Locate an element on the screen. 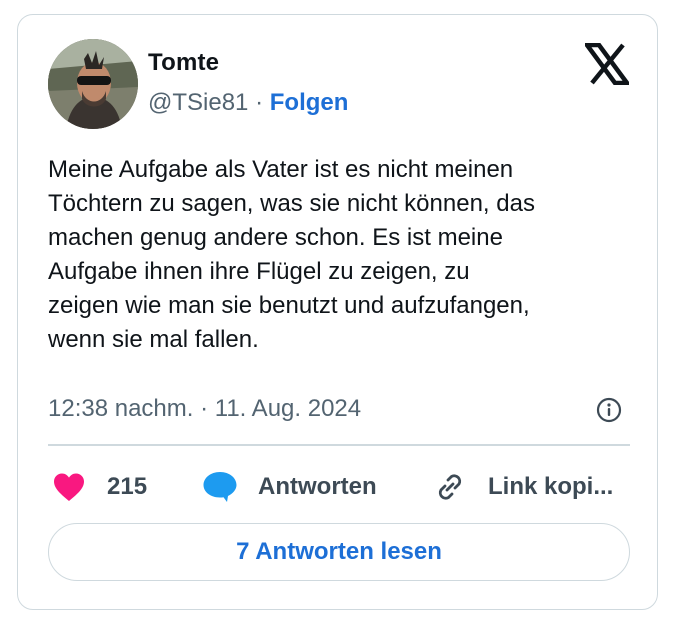 This screenshot has height=633, width=680. info-icon is located at coordinates (609, 410).